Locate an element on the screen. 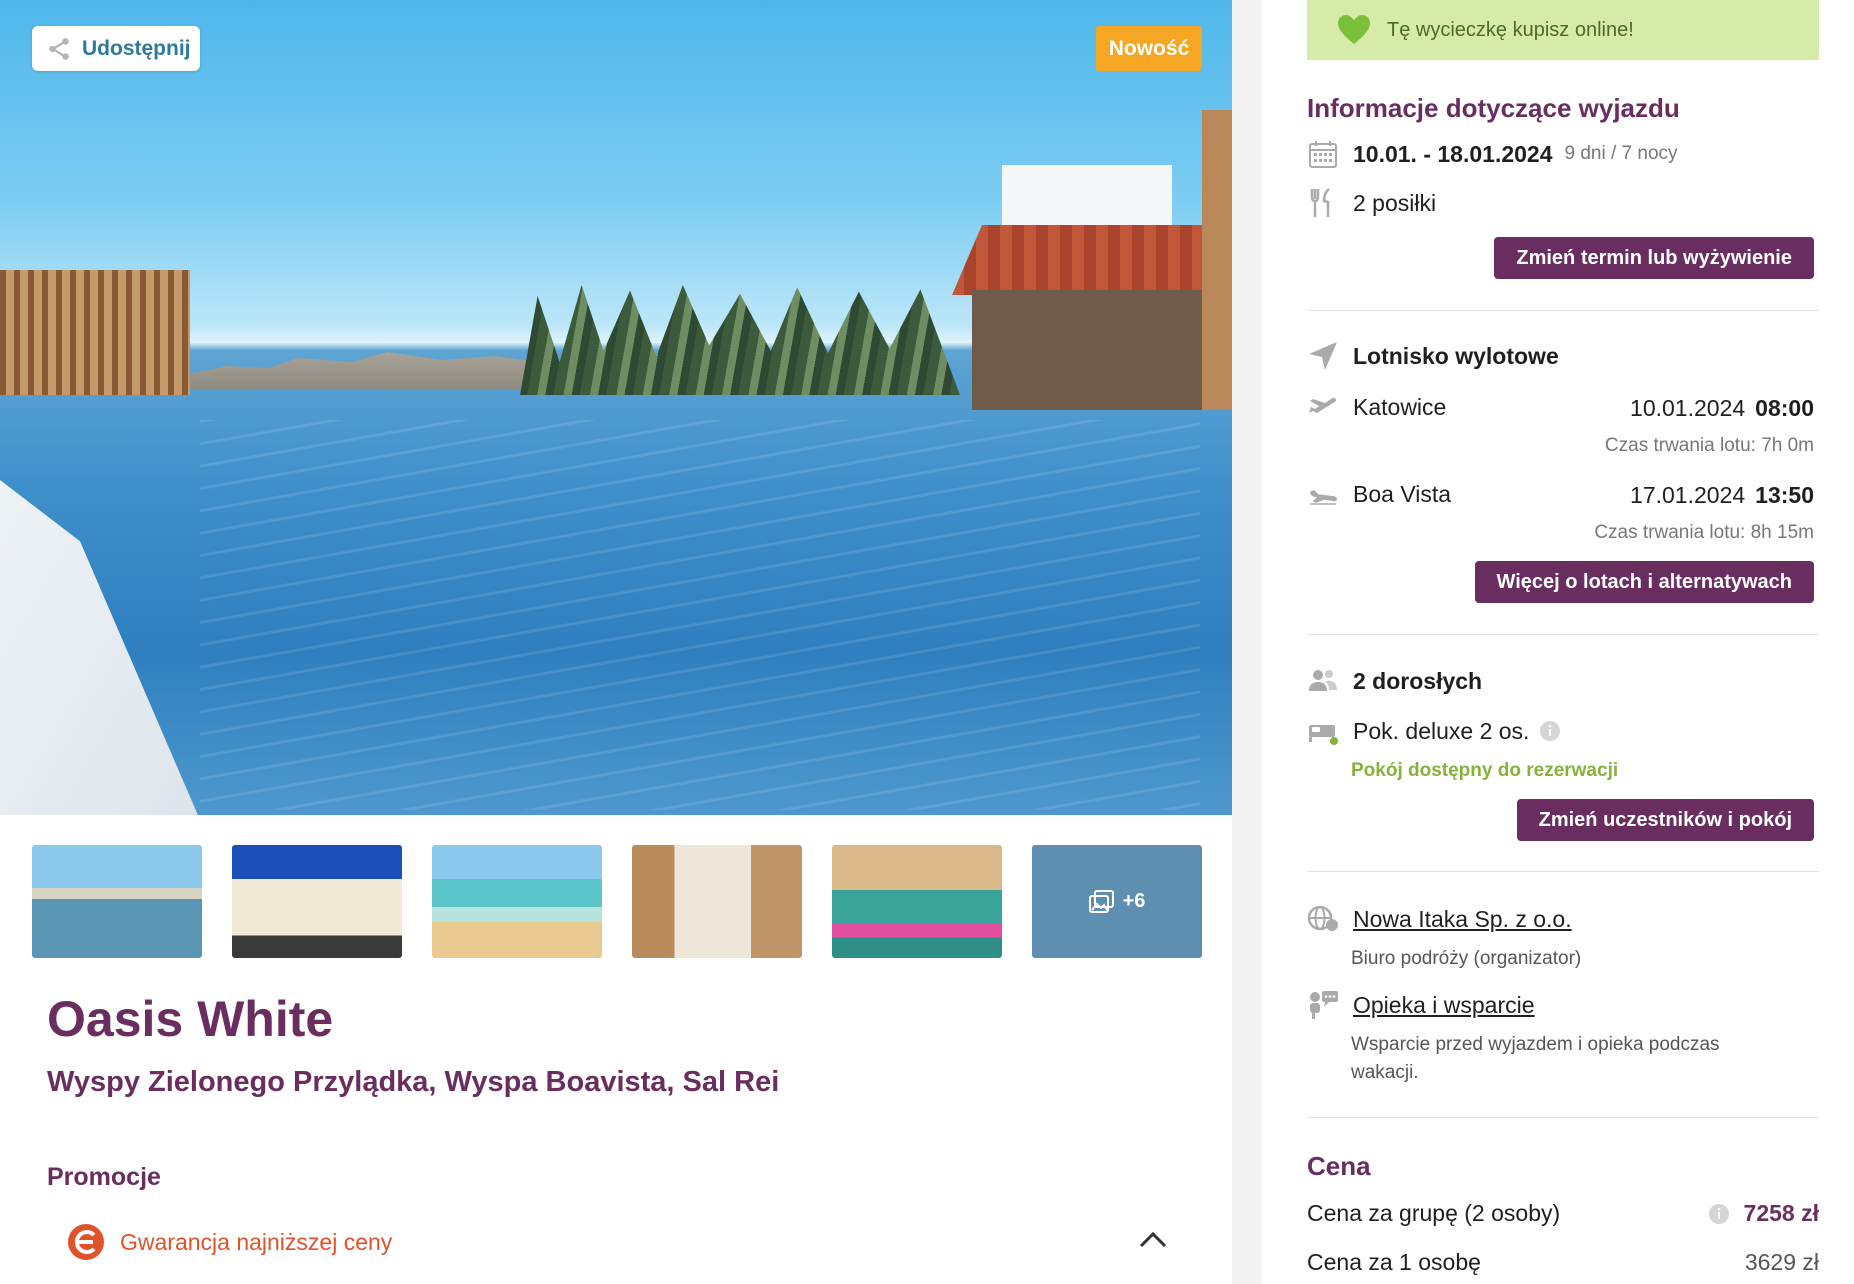  price-group-label: Cena za grupę (2 osoby) is located at coordinates (1434, 1213).